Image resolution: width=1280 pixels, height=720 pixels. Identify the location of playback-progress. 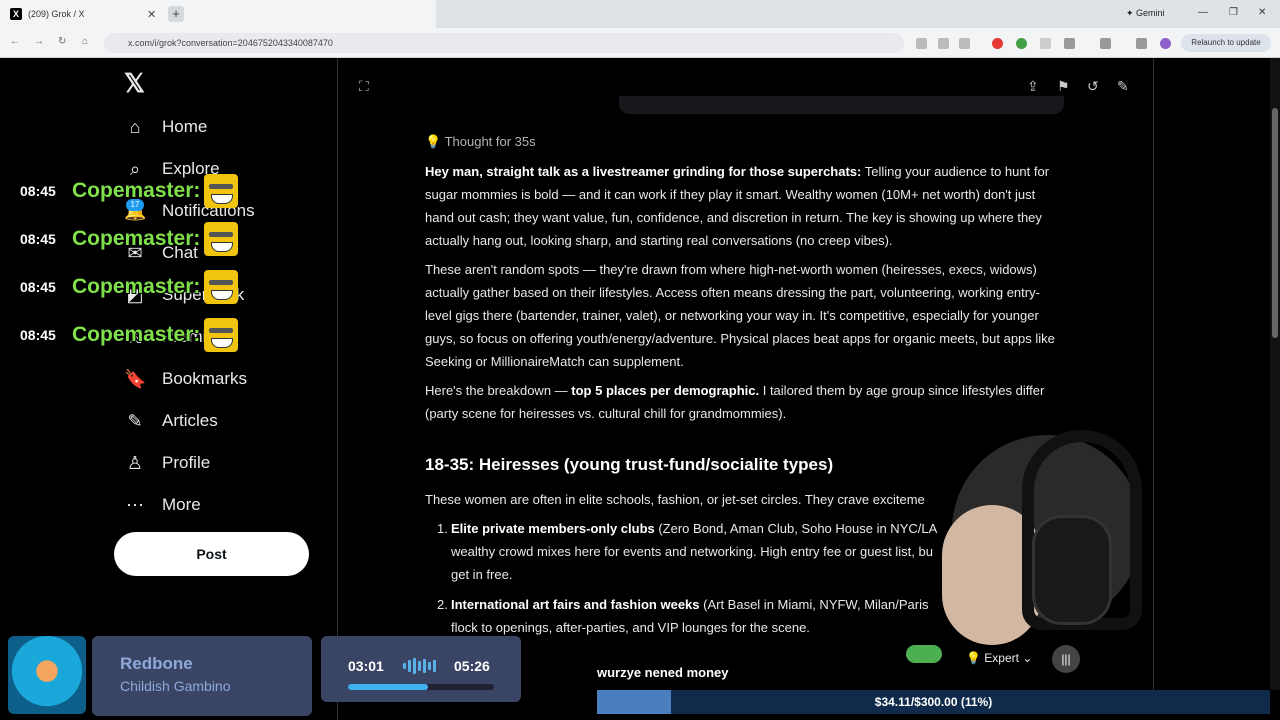
(421, 687).